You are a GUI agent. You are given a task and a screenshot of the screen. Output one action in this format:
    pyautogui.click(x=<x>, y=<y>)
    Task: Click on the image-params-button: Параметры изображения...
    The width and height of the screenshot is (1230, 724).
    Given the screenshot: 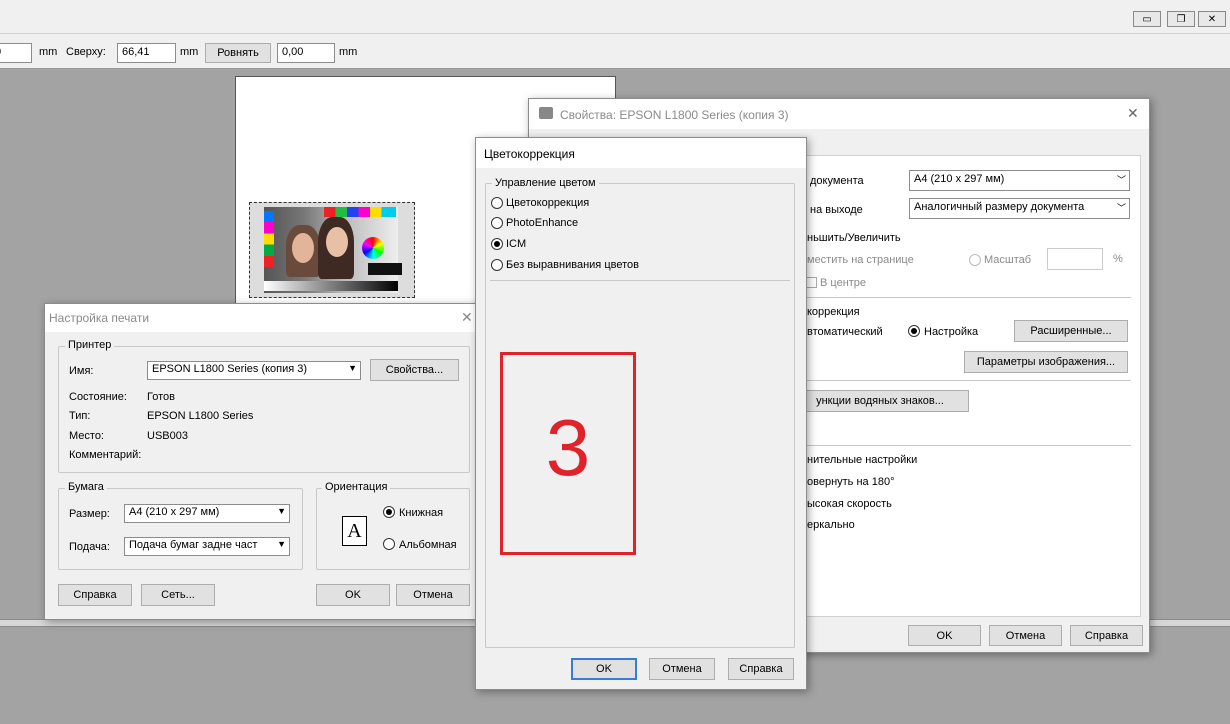 What is the action you would take?
    pyautogui.click(x=1046, y=362)
    